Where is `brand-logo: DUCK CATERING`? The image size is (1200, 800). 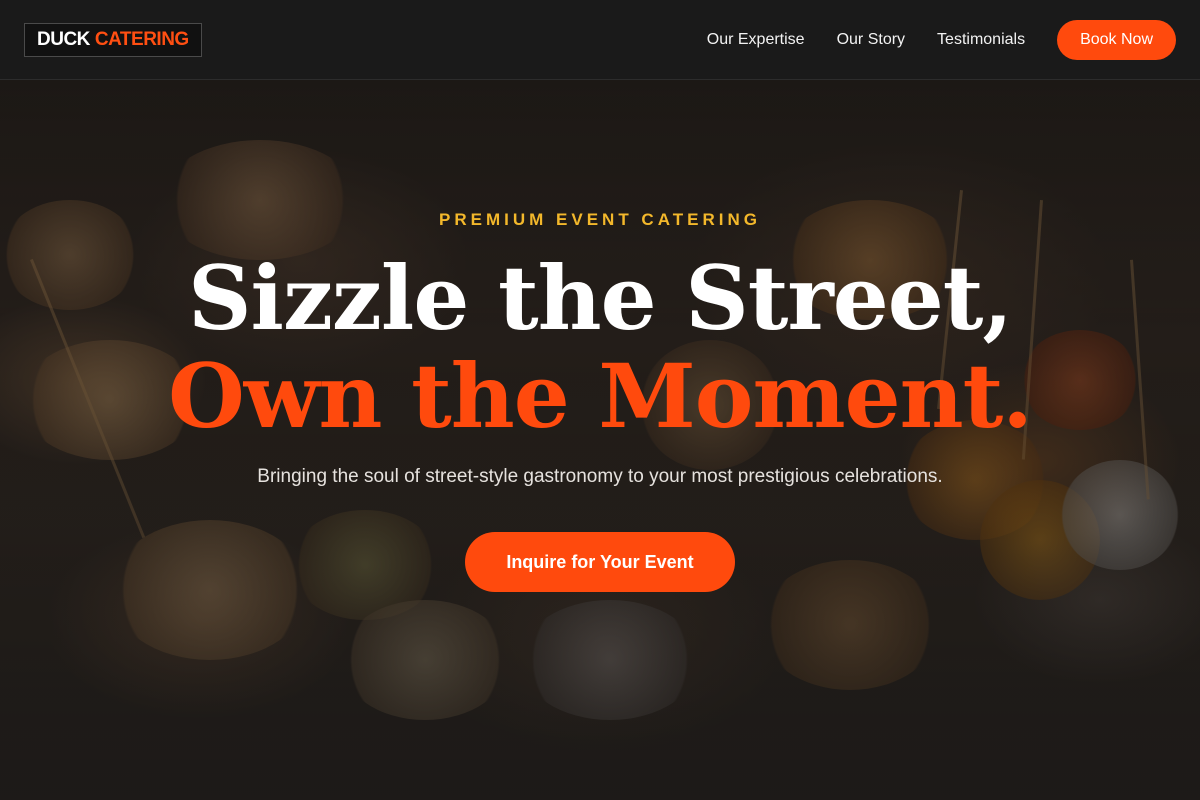
brand-logo: DUCK CATERING is located at coordinates (113, 40).